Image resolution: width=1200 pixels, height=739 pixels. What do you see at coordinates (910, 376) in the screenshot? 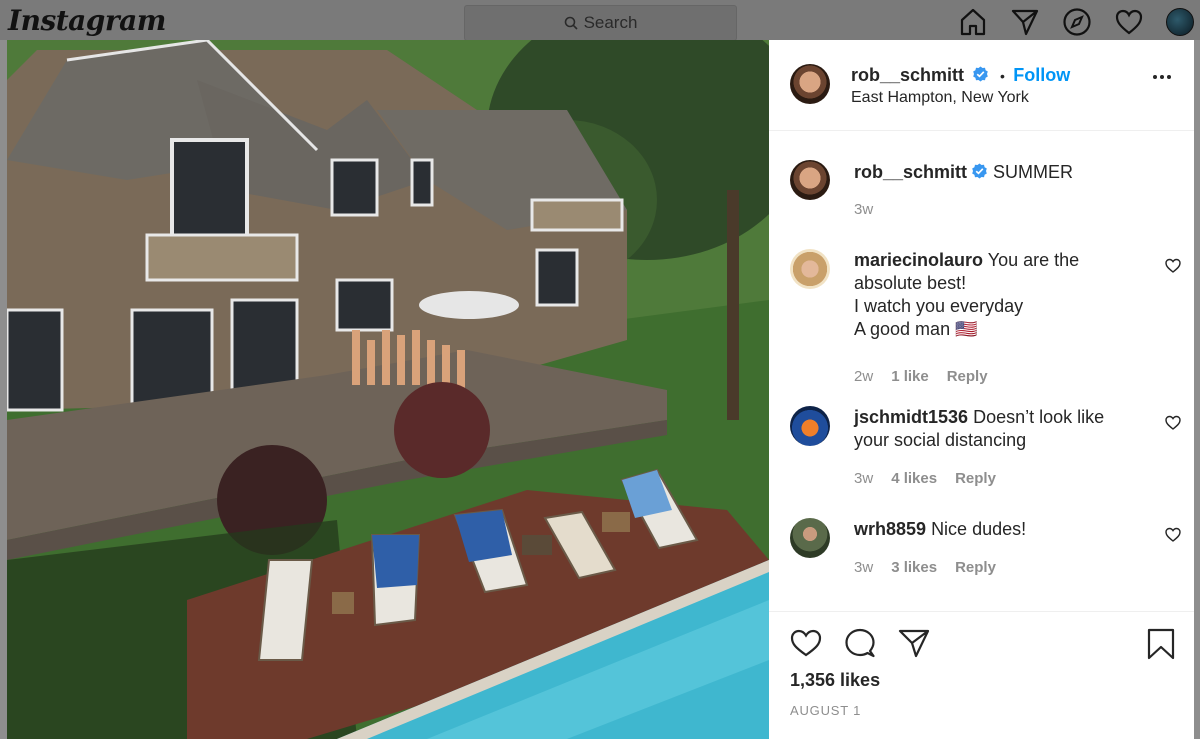
I see `comment-likes: 1 like` at bounding box center [910, 376].